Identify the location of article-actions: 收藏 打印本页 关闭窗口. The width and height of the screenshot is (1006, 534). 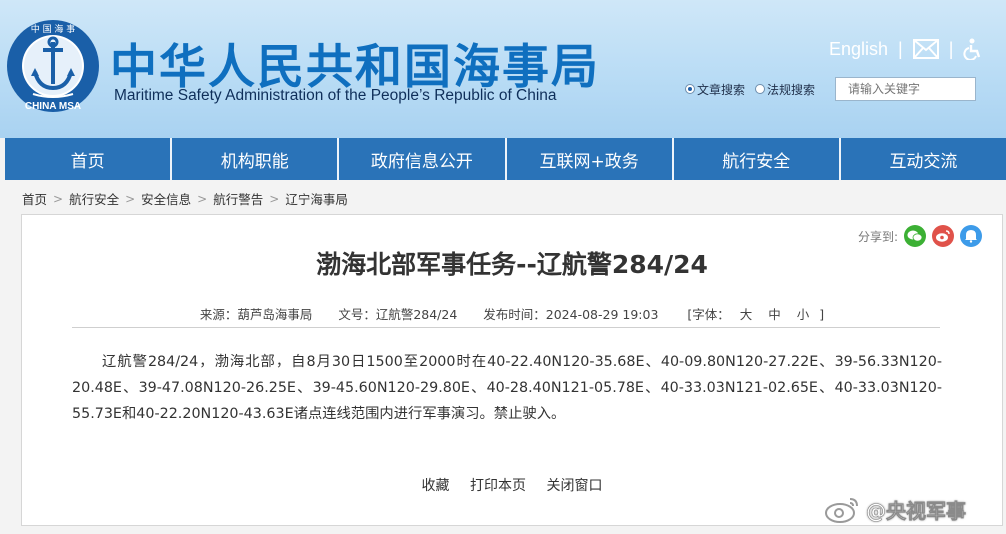
(512, 485).